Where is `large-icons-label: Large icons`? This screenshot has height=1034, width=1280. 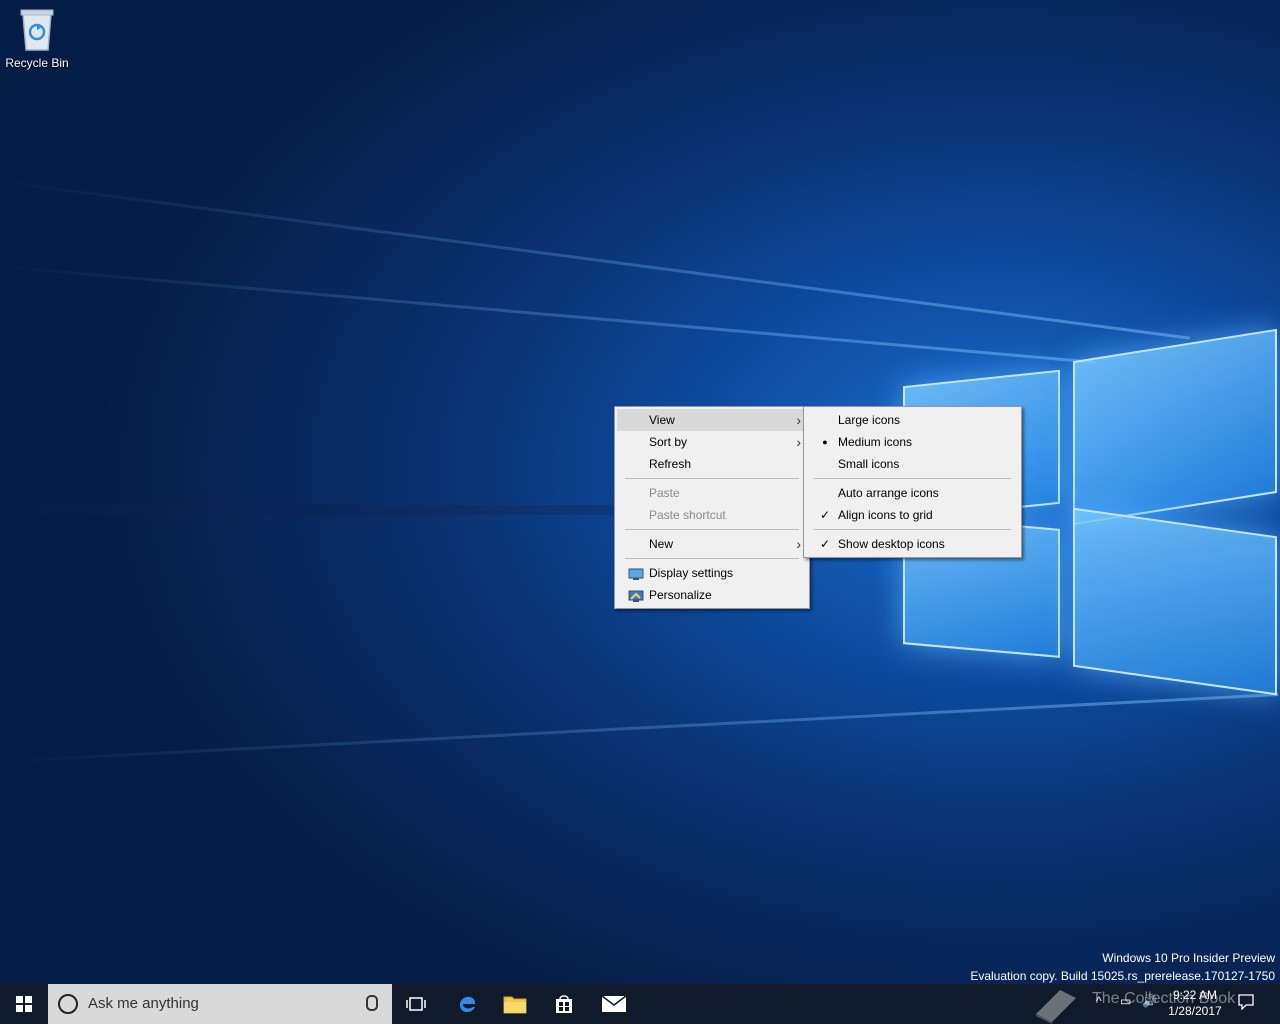
large-icons-label: Large icons is located at coordinates (869, 420).